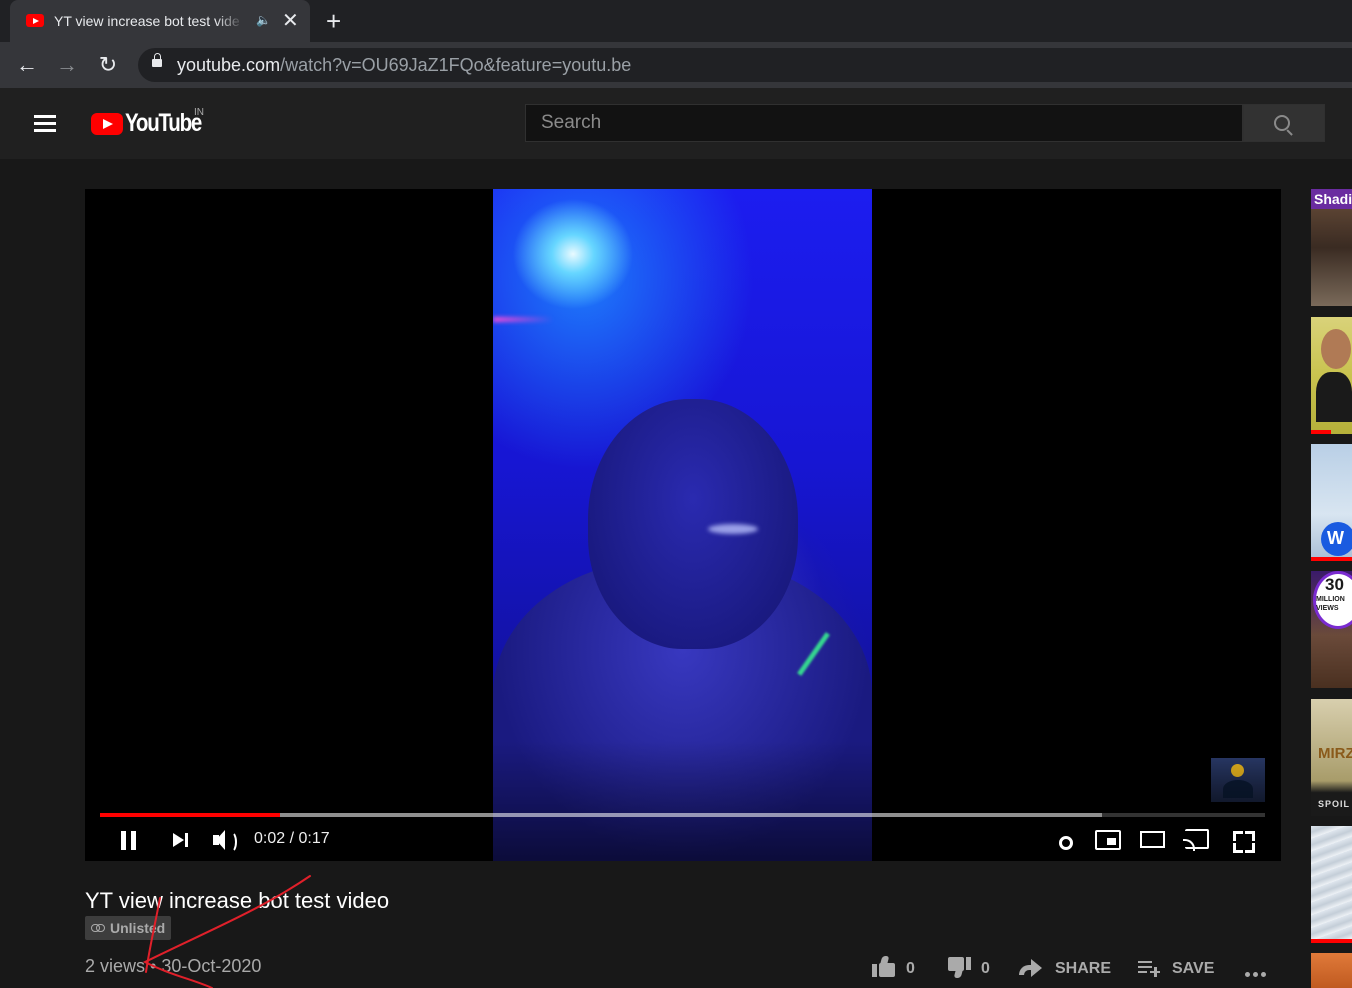 The height and width of the screenshot is (988, 1352). I want to click on thumbnail-overlay-text: Shadi, so click(1333, 199).